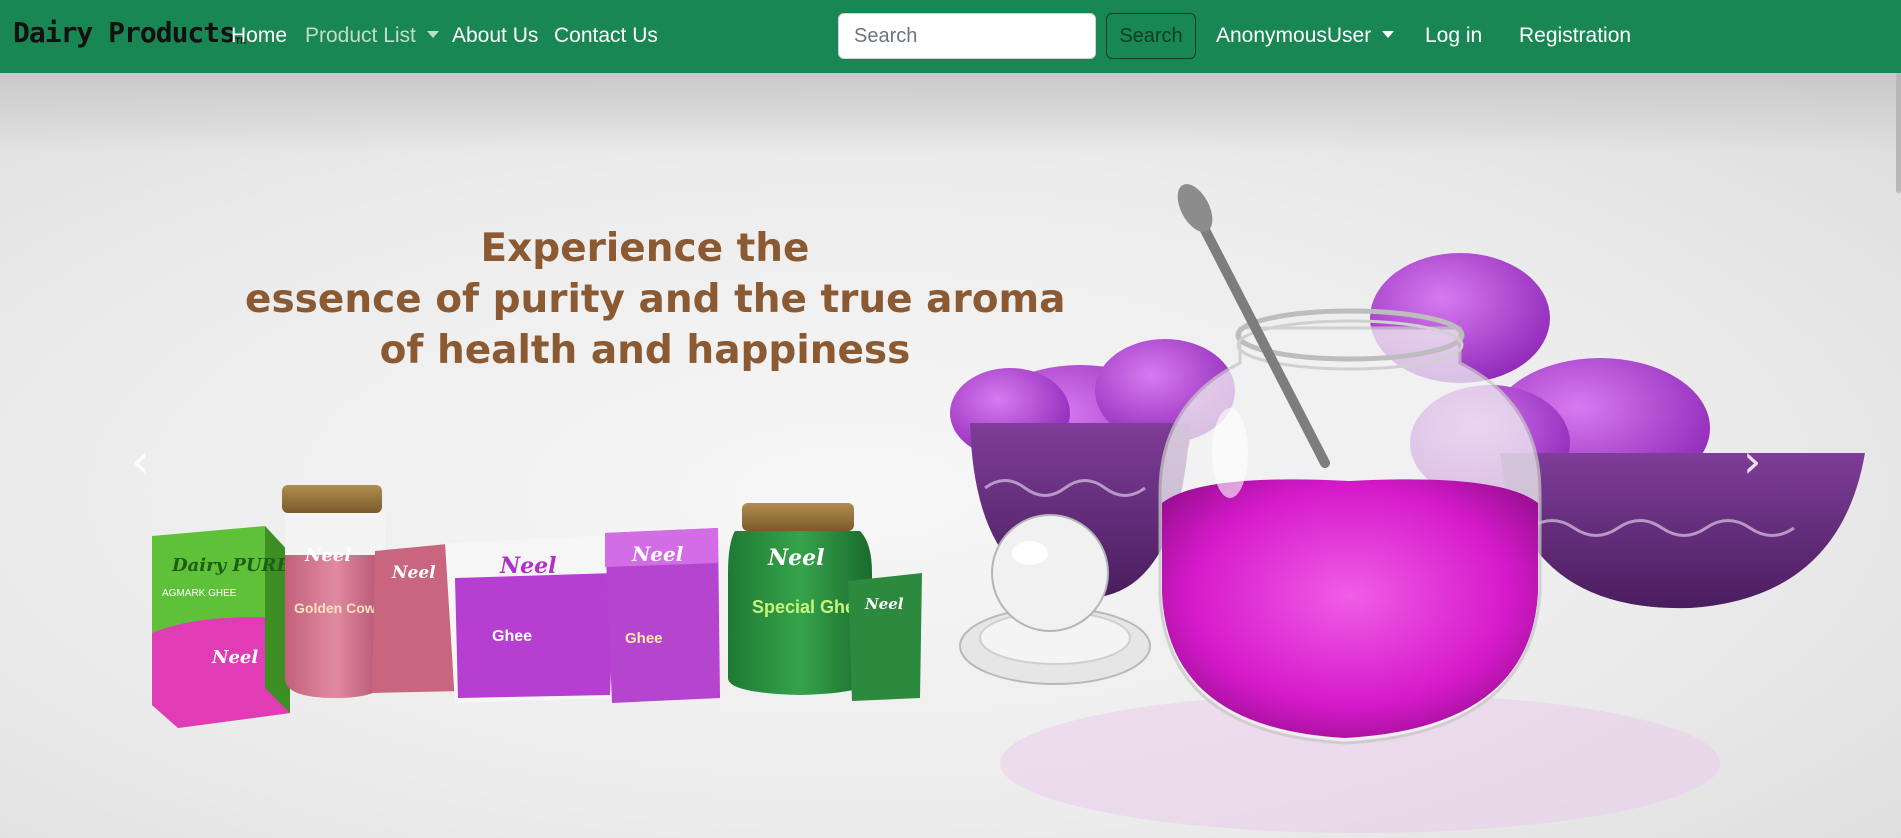  I want to click on box-brand-text: Dairy PURE, so click(231, 565).